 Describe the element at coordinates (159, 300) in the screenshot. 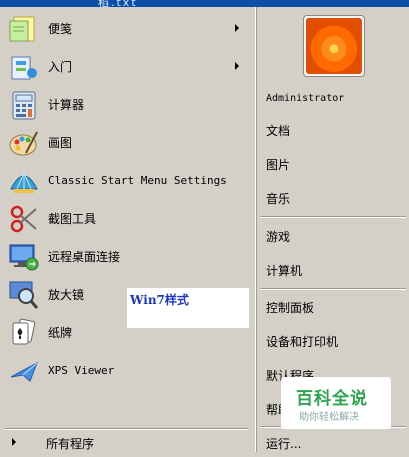

I see `annotation-text: Win7样式` at that location.